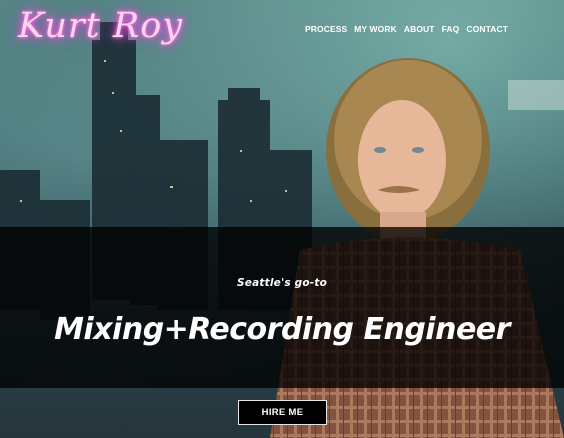  I want to click on nav-link-contact: CONTACT, so click(487, 29).